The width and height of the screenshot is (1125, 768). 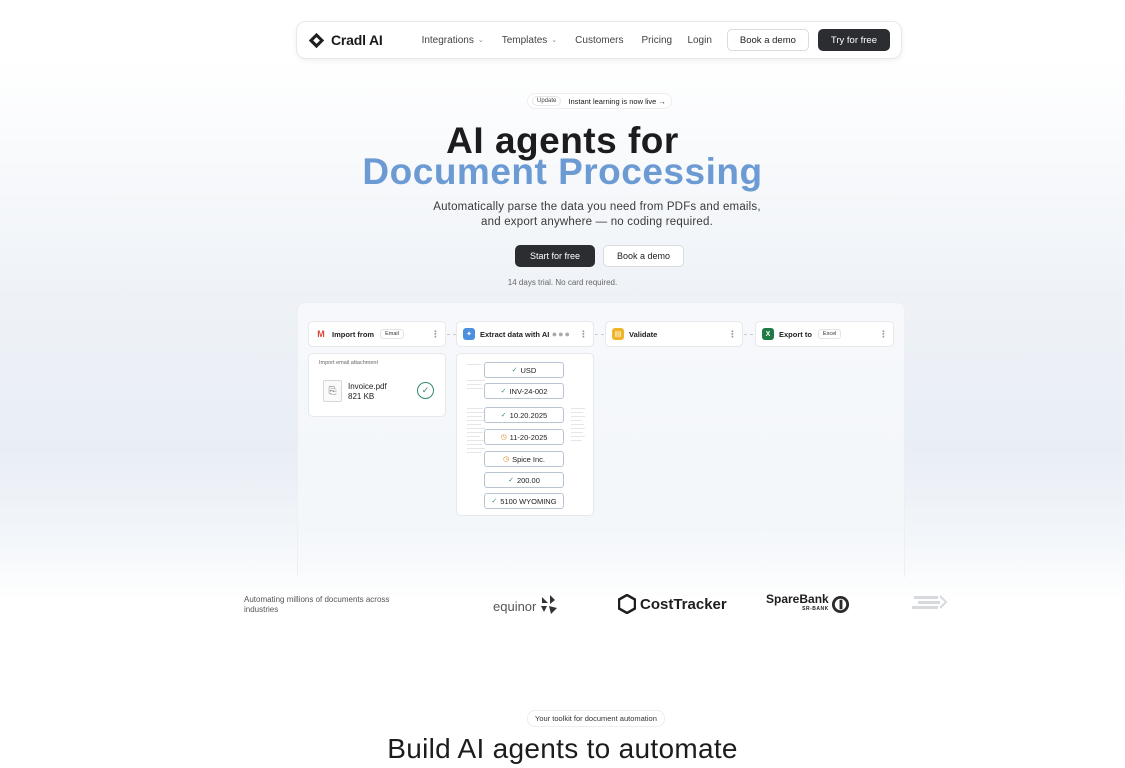 What do you see at coordinates (529, 459) in the screenshot?
I see `field-value: Spice Inc.` at bounding box center [529, 459].